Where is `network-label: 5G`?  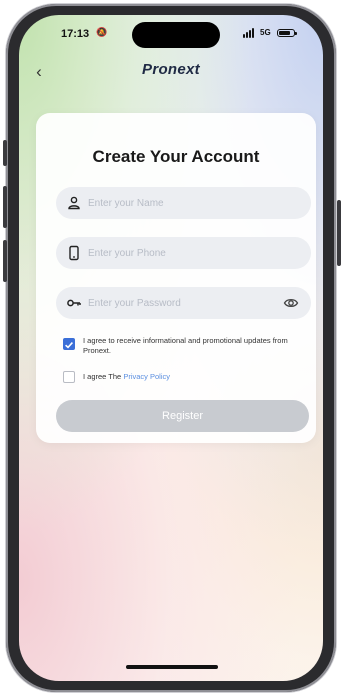 network-label: 5G is located at coordinates (265, 32).